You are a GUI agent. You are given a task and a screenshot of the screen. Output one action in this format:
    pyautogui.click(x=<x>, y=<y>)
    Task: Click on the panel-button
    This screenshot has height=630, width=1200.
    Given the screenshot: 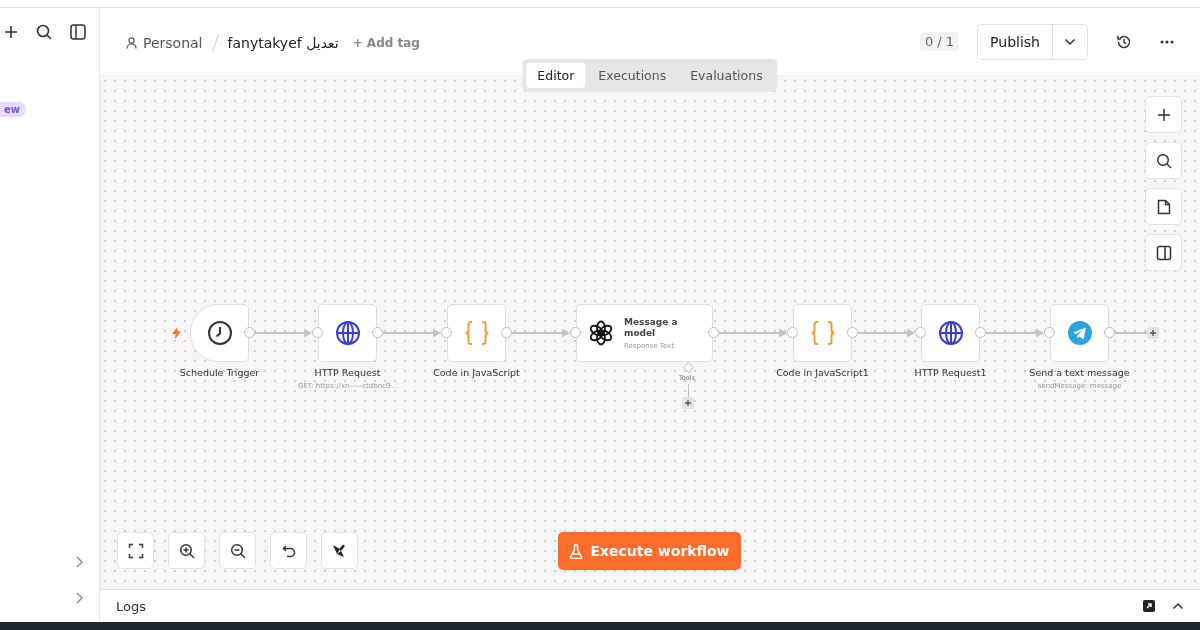 What is the action you would take?
    pyautogui.click(x=1163, y=252)
    